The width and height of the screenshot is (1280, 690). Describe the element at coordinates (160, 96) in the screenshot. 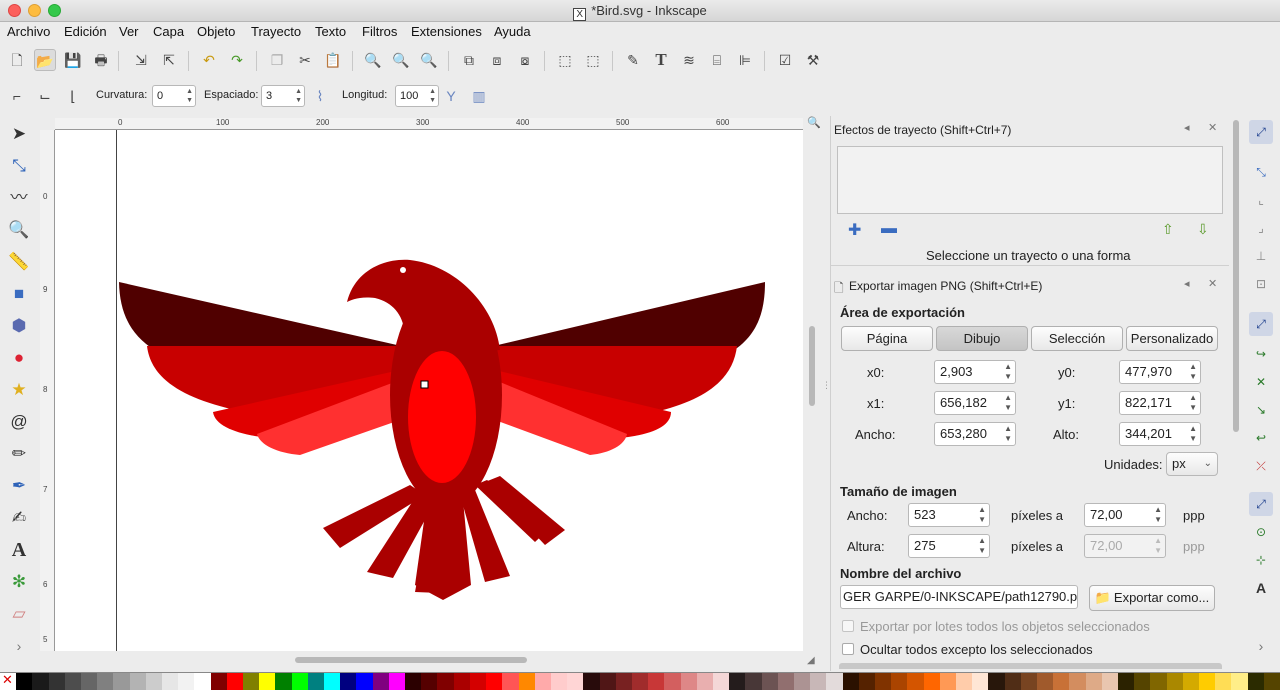

I see `curvature-value: 0` at that location.